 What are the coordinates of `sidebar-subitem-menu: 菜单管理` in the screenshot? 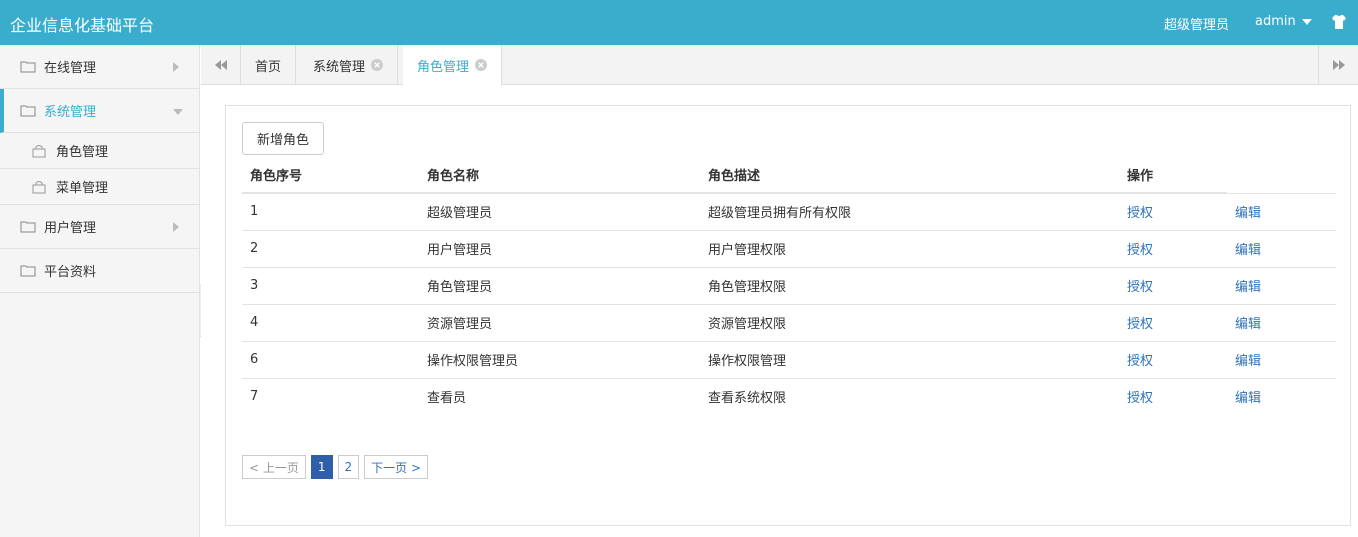 It's located at (99, 187).